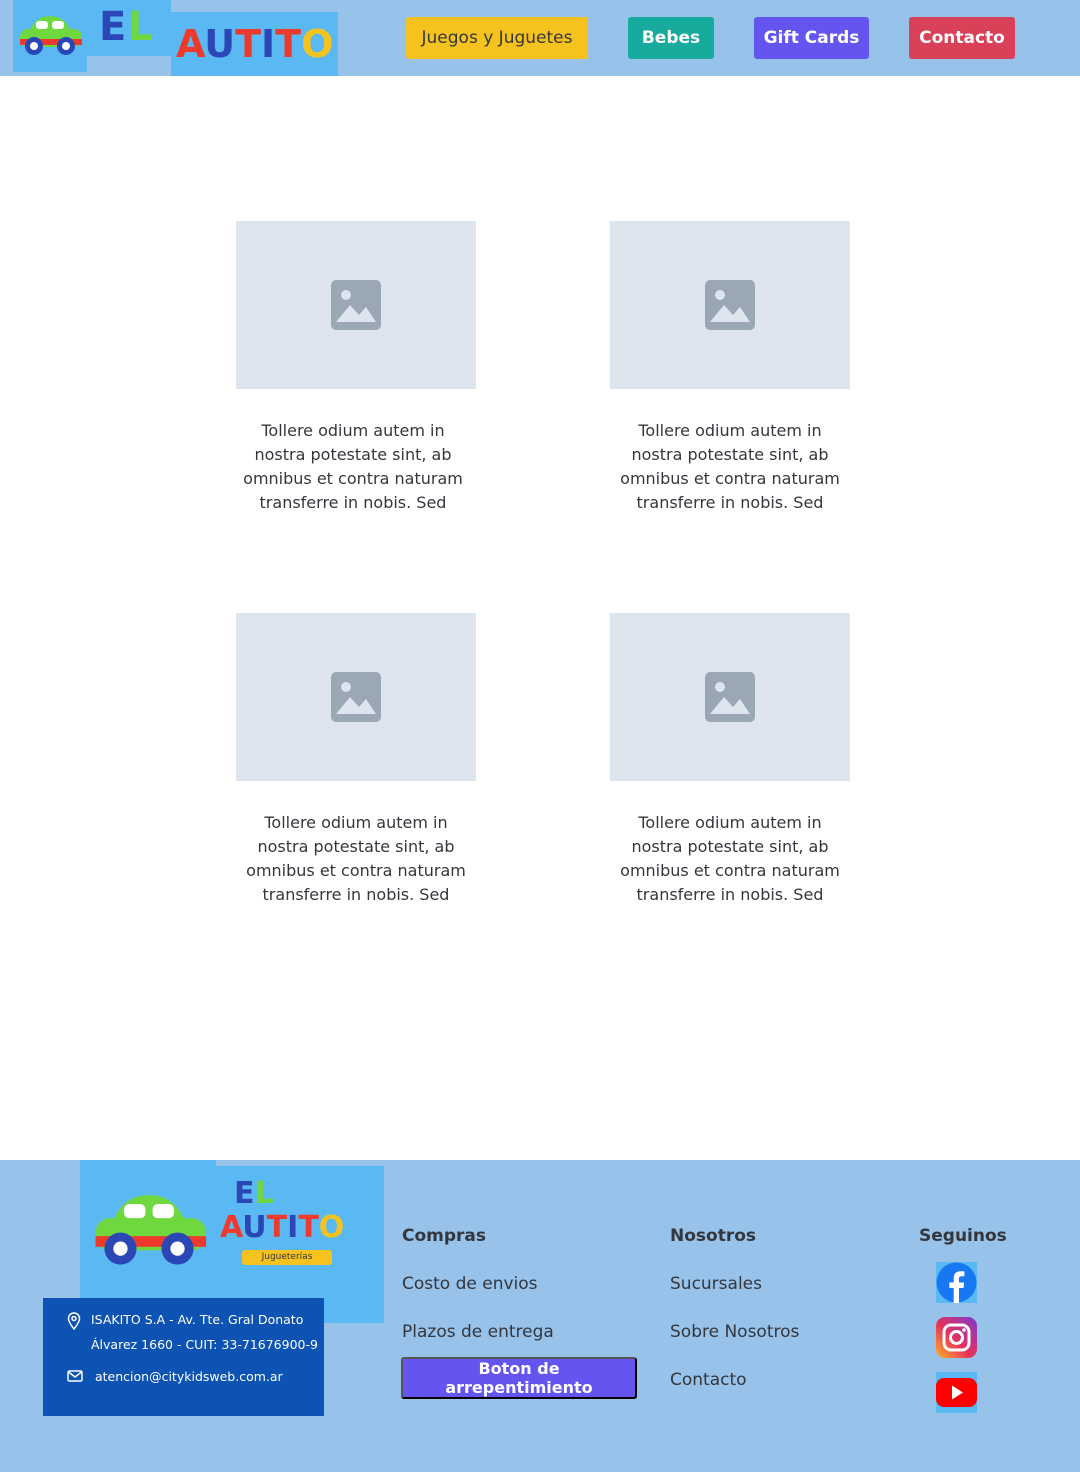  Describe the element at coordinates (151, 1230) in the screenshot. I see `footer-car-logo-icon` at that location.